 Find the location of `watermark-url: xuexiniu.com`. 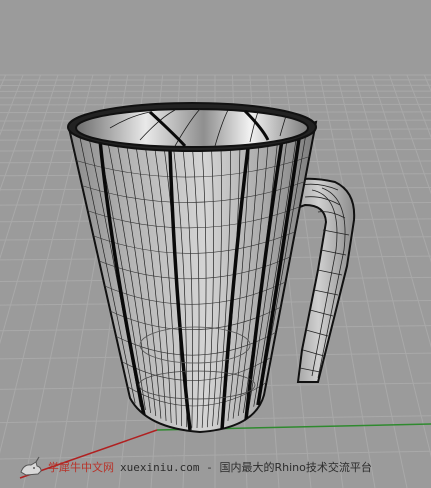

watermark-url: xuexiniu.com is located at coordinates (160, 467).